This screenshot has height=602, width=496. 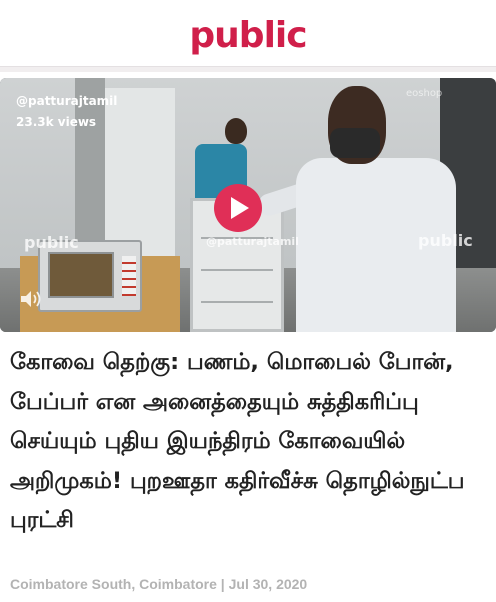 I want to click on person-mask, so click(x=355, y=143).